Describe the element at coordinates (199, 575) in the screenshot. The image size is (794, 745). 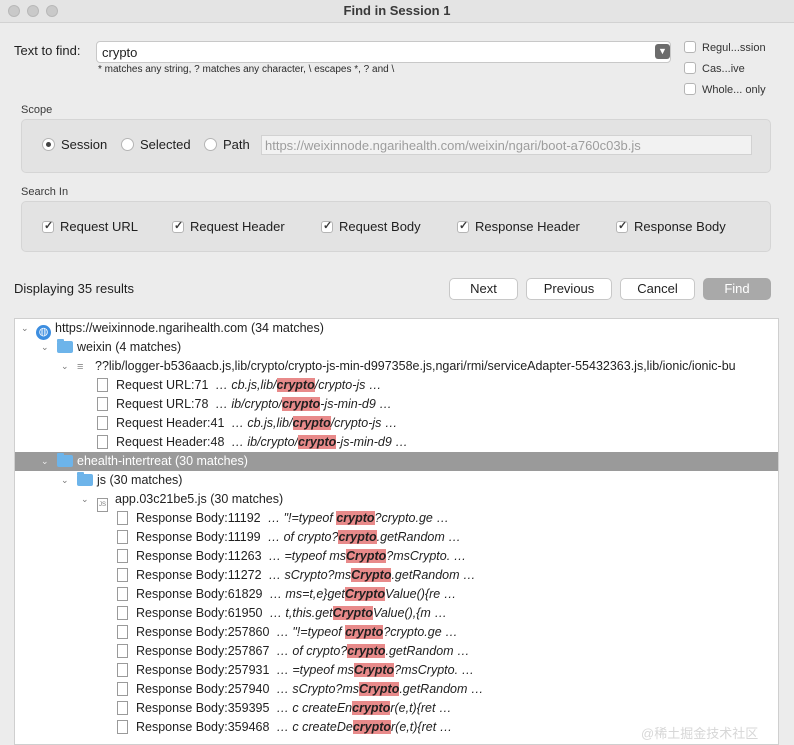
I see `result-location: Response Body:11272` at that location.